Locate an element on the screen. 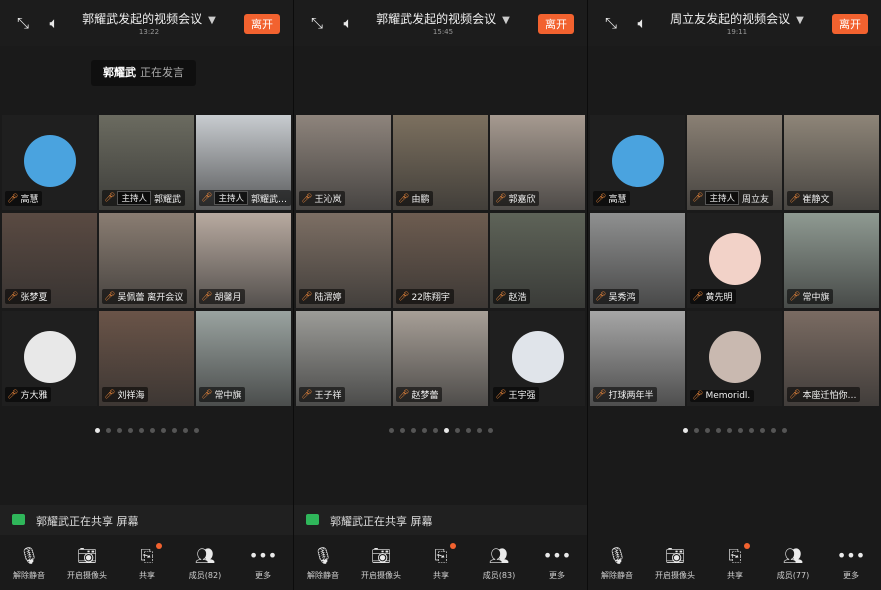 The image size is (881, 590). participant-name-tag: 🎤︎ 方大雅 is located at coordinates (28, 394).